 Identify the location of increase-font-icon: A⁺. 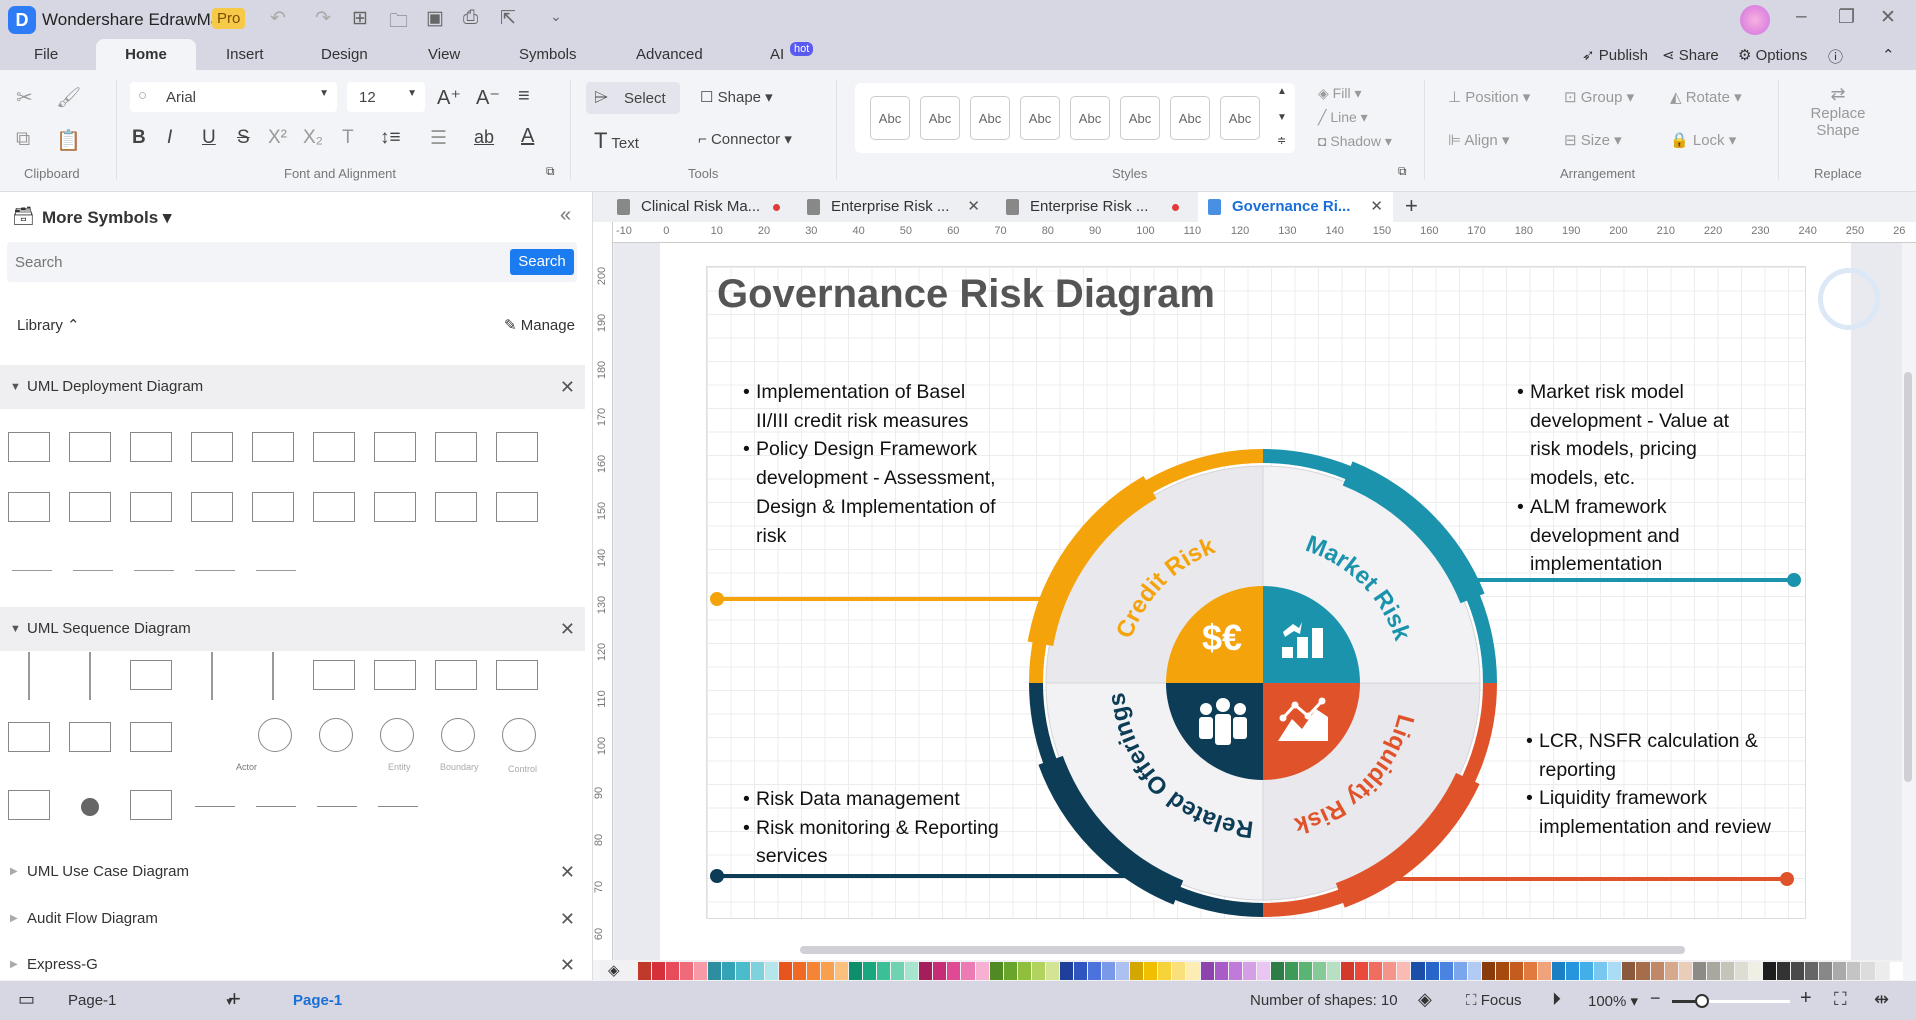
(449, 97).